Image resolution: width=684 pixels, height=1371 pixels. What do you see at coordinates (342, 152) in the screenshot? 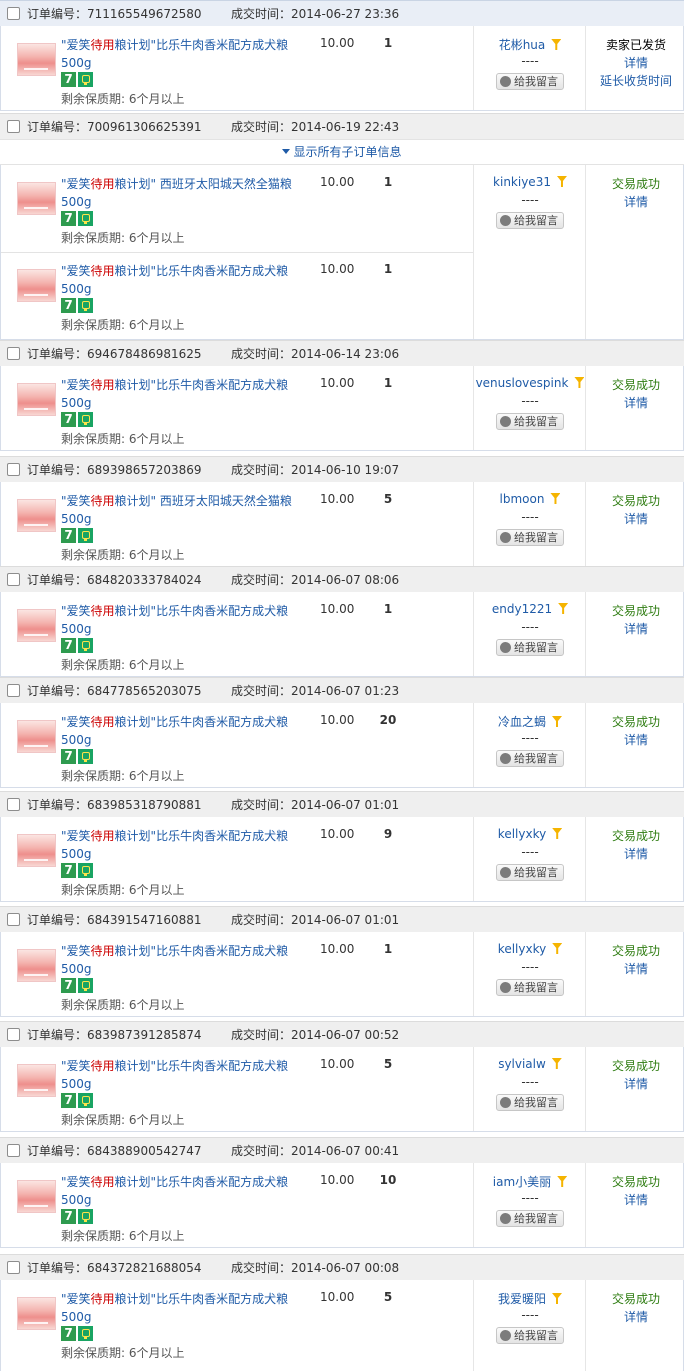
I see `expand-suborders-link: 显示所有子订单信息` at bounding box center [342, 152].